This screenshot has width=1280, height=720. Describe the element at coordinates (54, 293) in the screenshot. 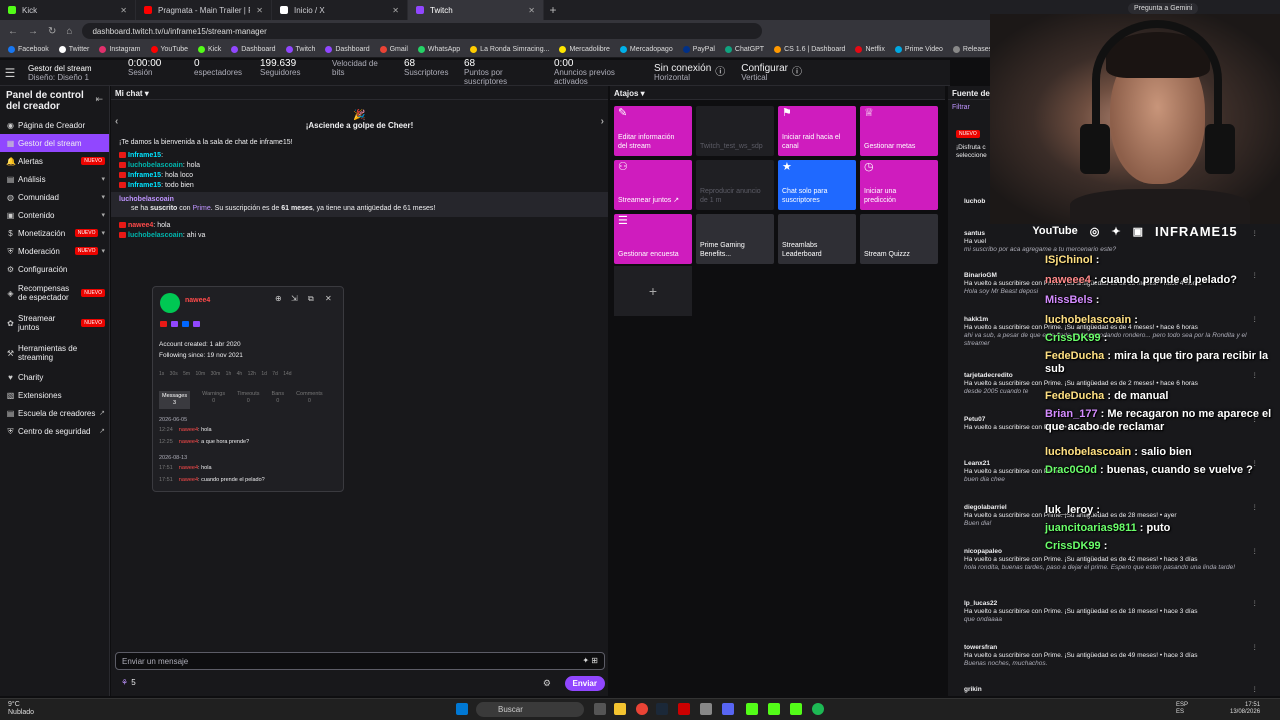

I see `sidebar-item-9: ◈ Recompensas de espectador NUEVO` at that location.